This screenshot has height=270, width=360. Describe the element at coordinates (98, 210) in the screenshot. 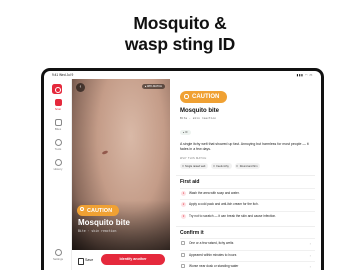

I see `caution-badge: CAUTION` at that location.